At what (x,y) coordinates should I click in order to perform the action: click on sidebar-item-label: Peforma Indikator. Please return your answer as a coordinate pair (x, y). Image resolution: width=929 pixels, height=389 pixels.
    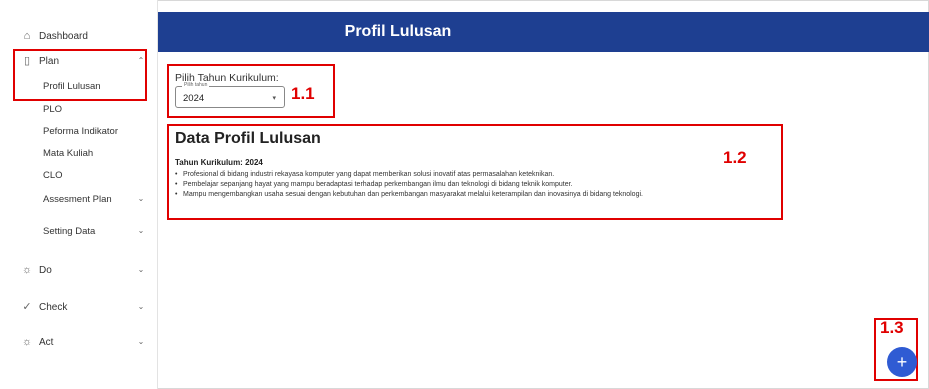
    Looking at the image, I should click on (80, 131).